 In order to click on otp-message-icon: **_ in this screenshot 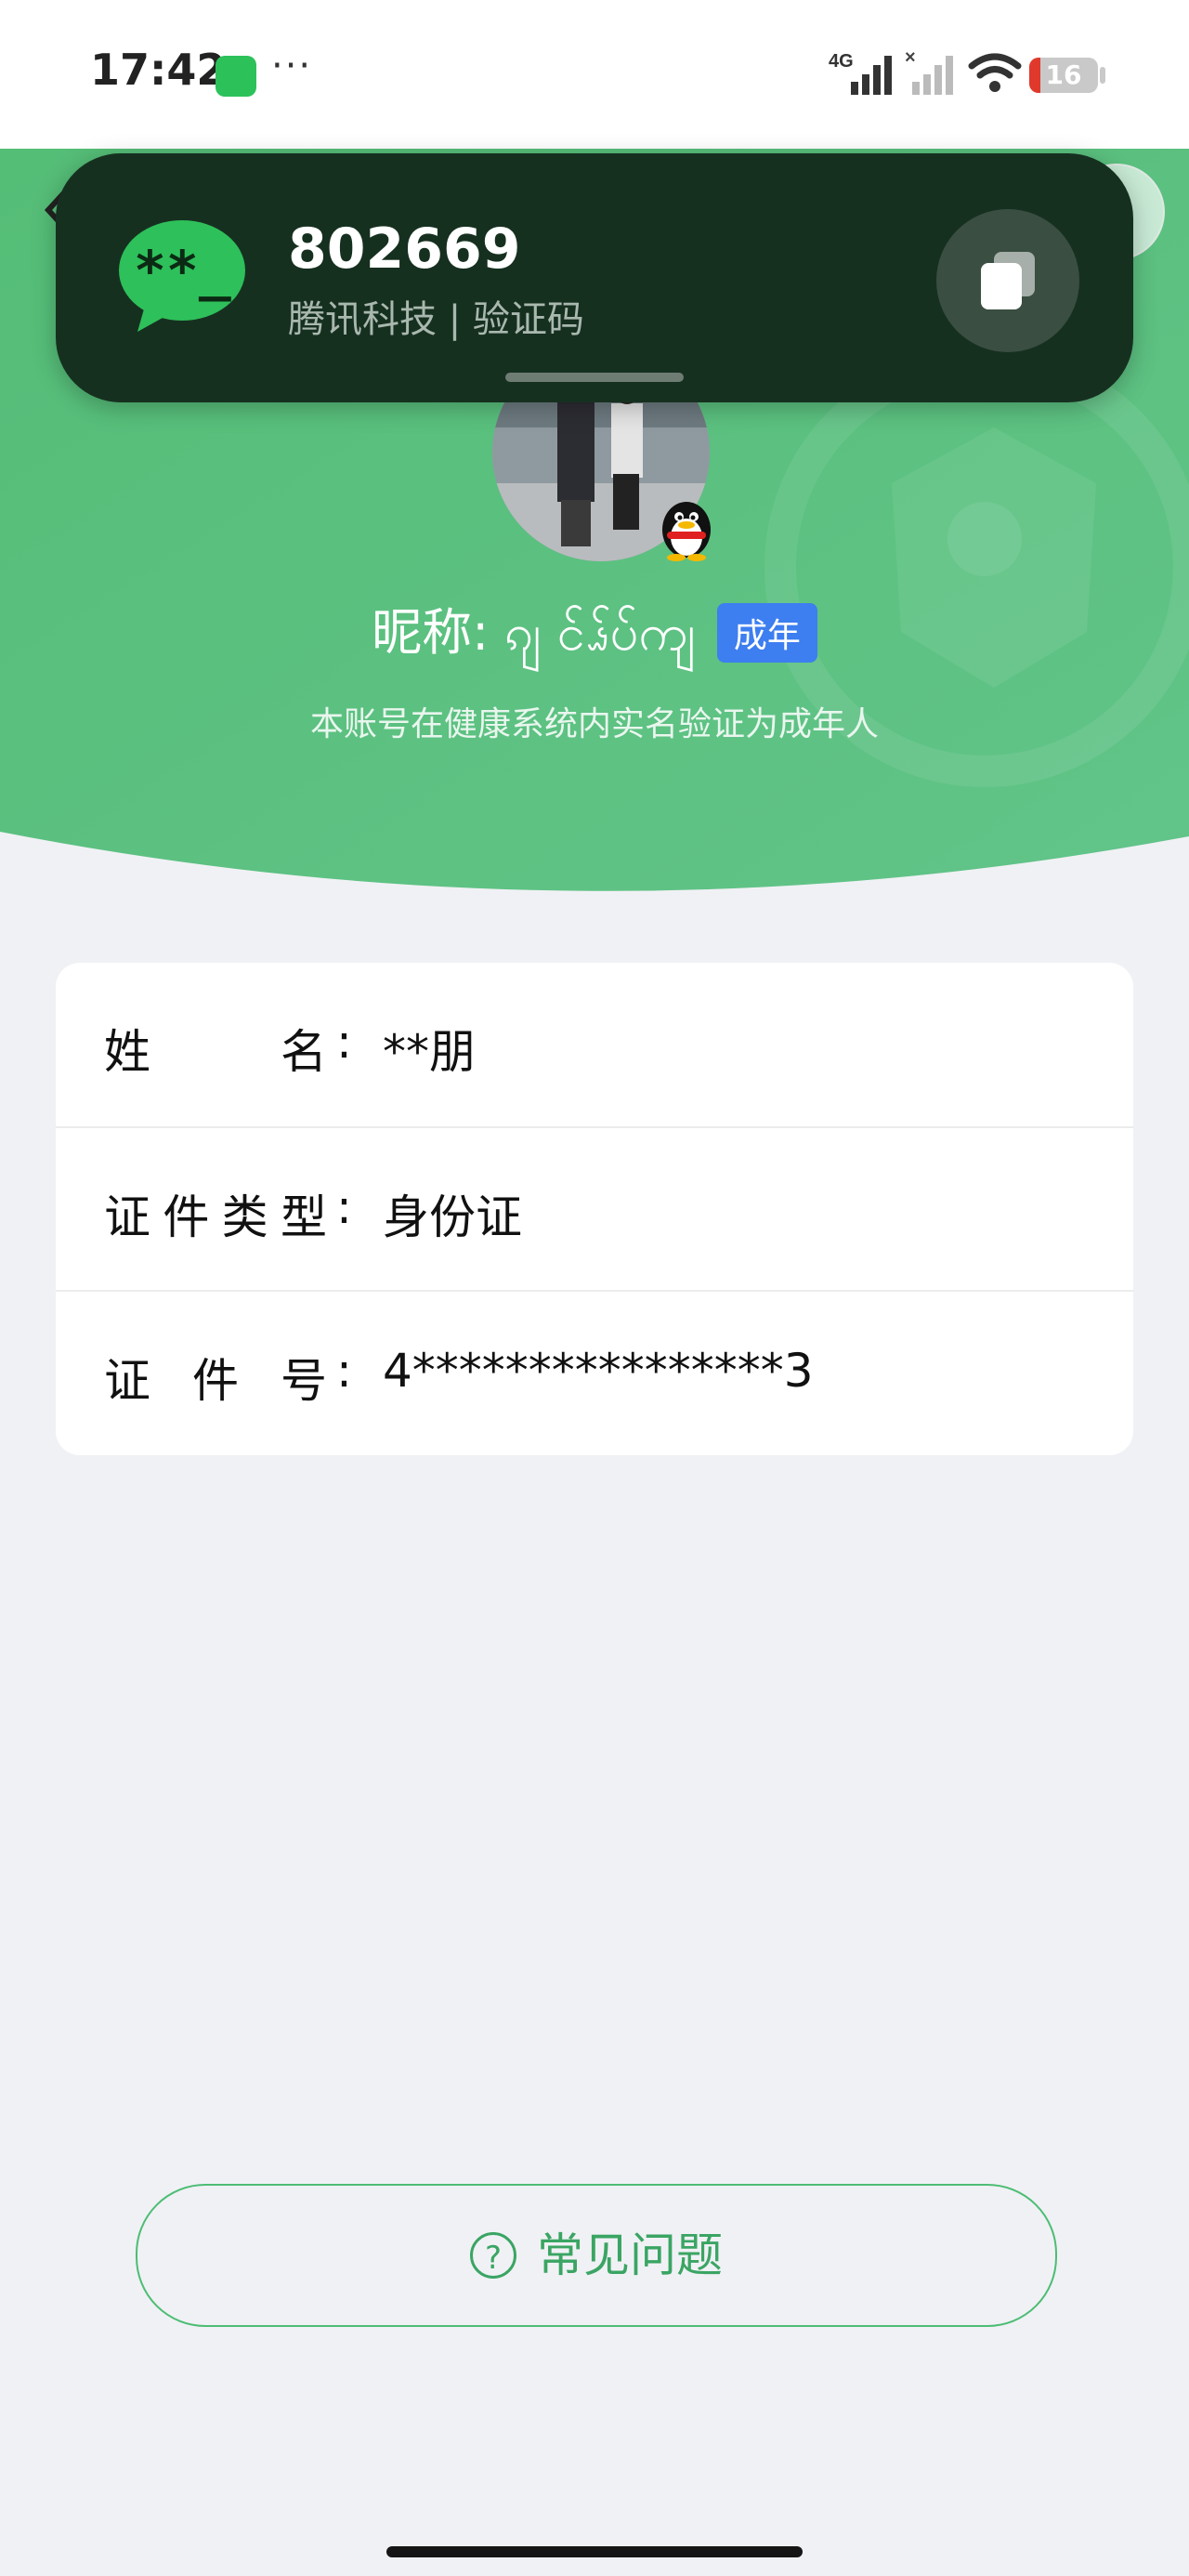, I will do `click(182, 276)`.